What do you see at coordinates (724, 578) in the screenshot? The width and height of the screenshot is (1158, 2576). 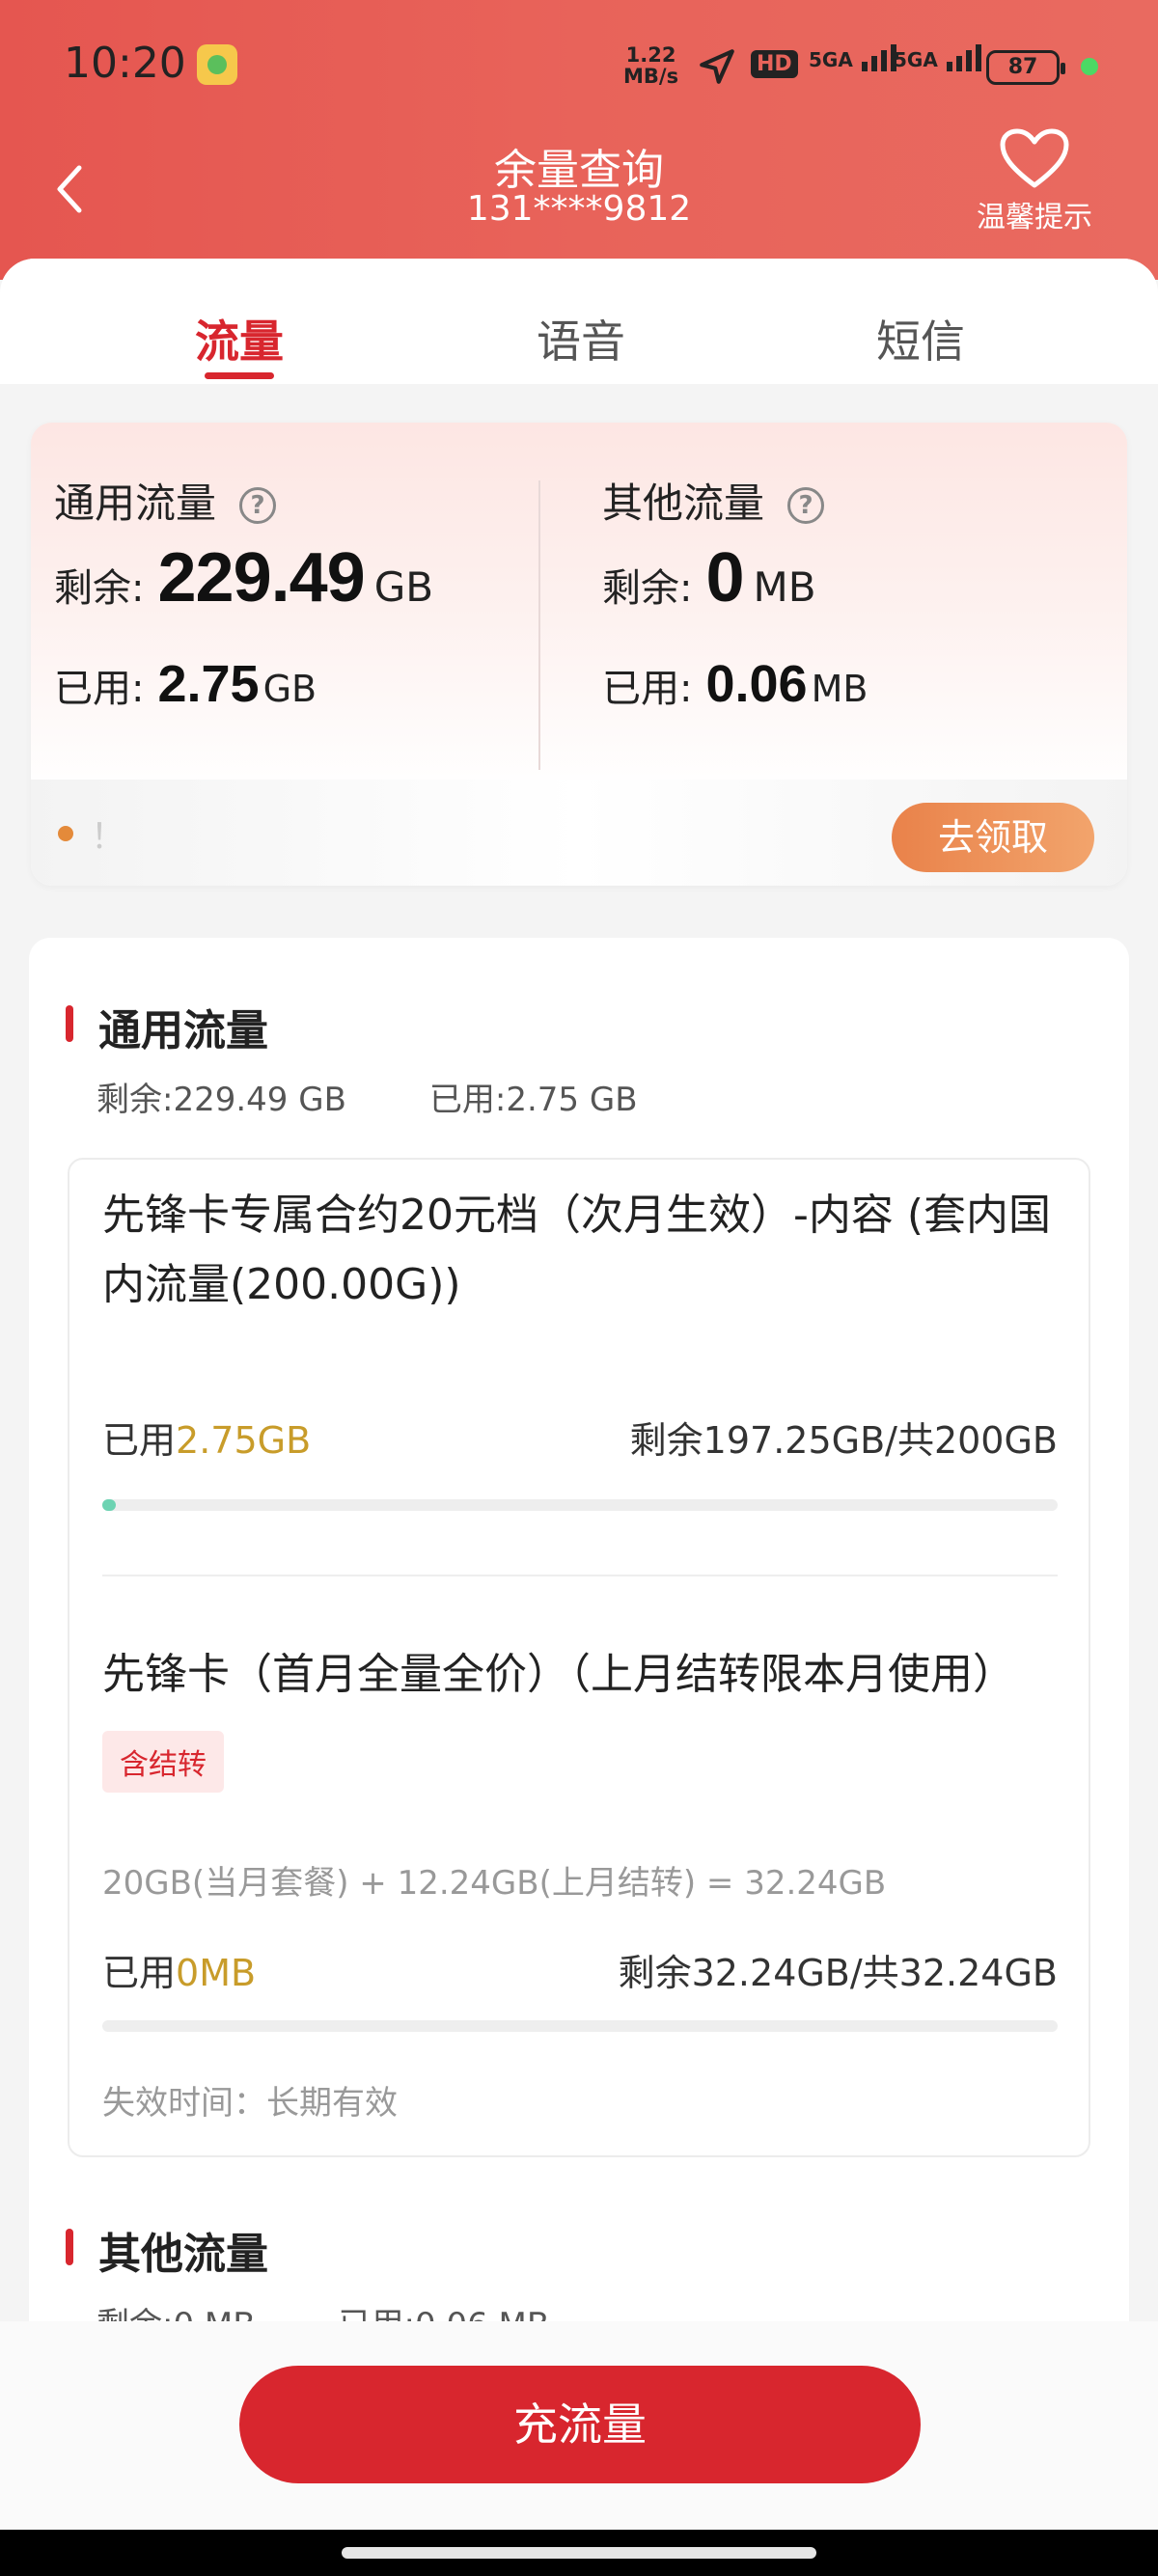 I see `other-remain-value: 0` at bounding box center [724, 578].